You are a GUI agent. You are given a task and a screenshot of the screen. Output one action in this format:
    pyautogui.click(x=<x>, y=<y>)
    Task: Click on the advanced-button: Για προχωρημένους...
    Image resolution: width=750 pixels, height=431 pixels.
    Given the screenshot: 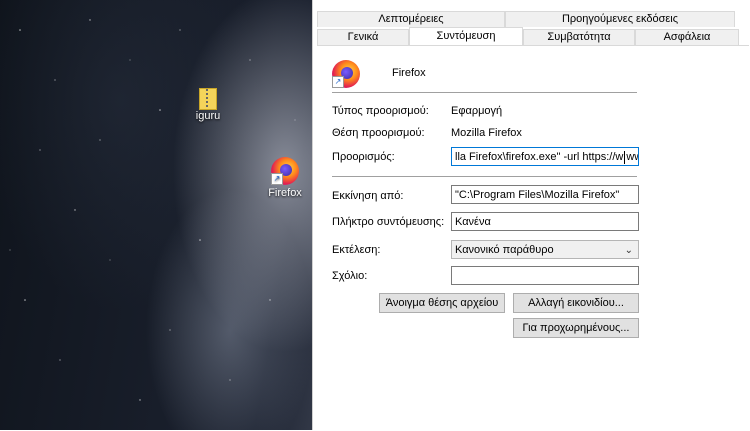 What is the action you would take?
    pyautogui.click(x=576, y=328)
    